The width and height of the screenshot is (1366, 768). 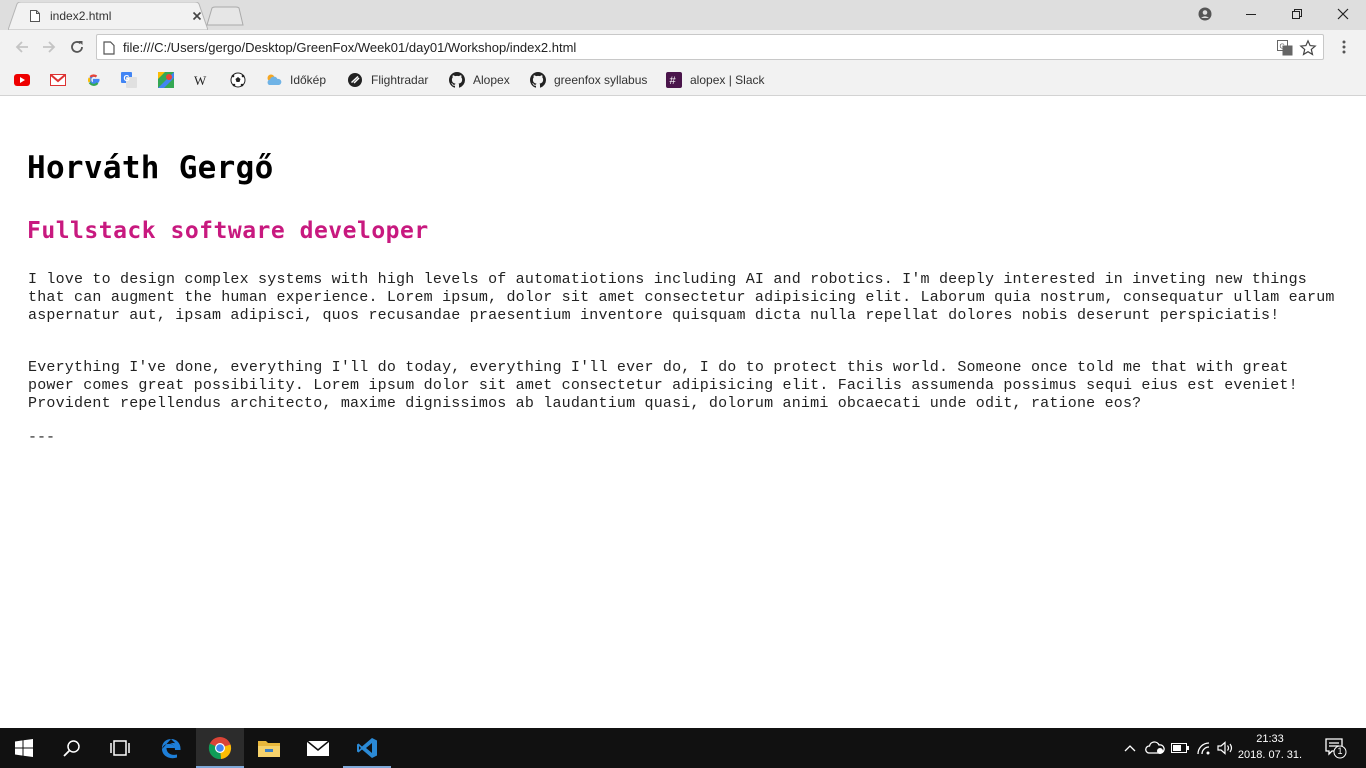 I want to click on bookmark-idokep: Időkép, so click(x=296, y=80).